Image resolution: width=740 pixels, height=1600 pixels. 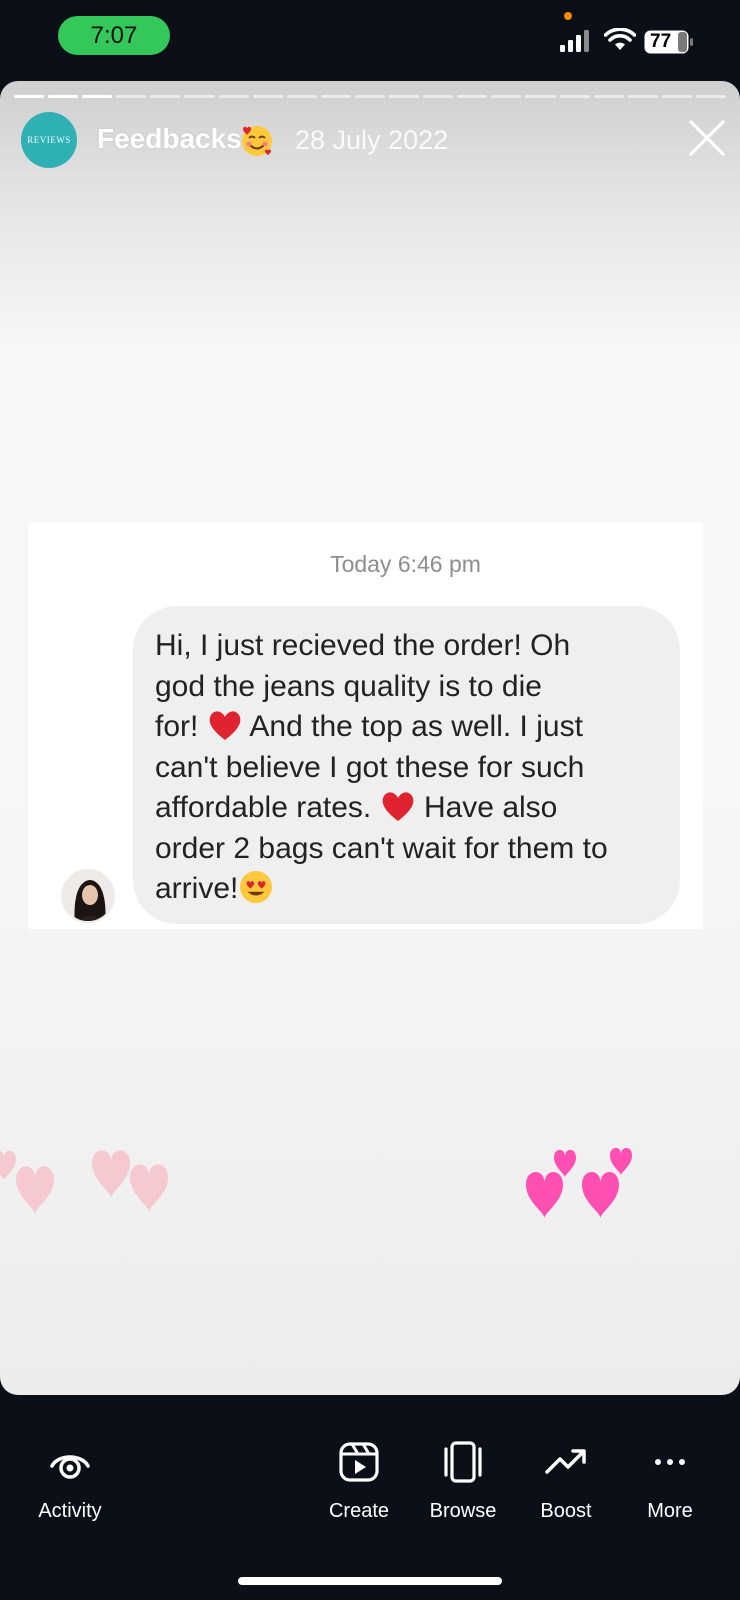 I want to click on account-name: Feedbacks, so click(x=169, y=139).